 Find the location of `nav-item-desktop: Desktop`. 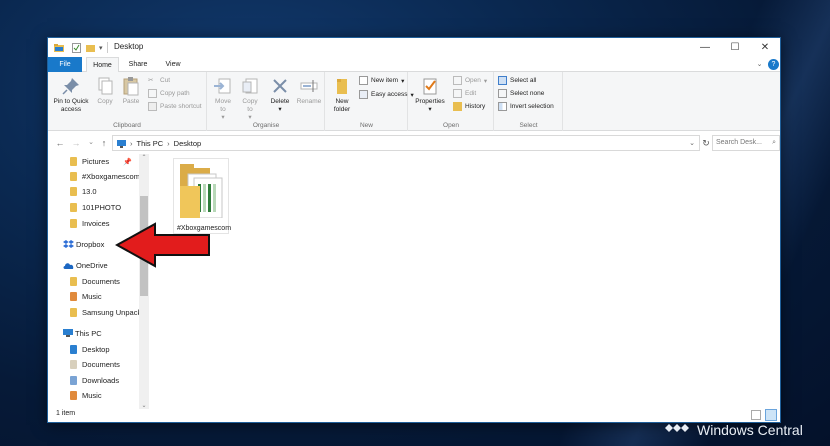

nav-item-desktop: Desktop is located at coordinates (90, 349).